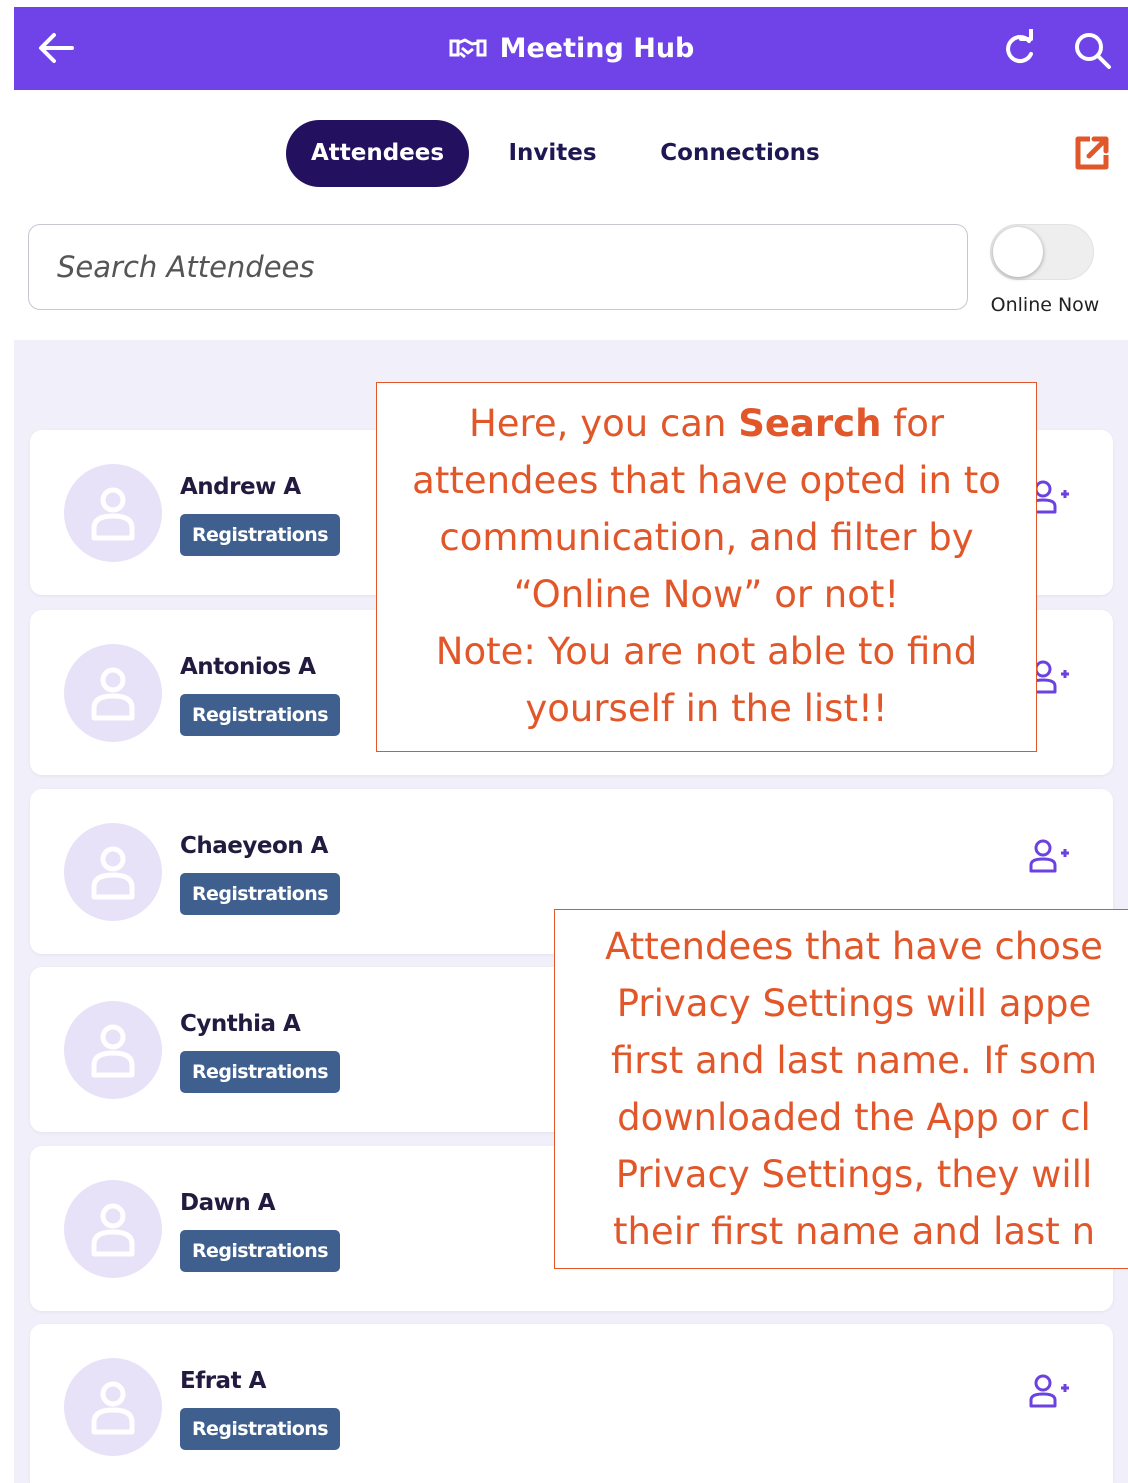  Describe the element at coordinates (810, 423) in the screenshot. I see `callout-bold-text: Search` at that location.